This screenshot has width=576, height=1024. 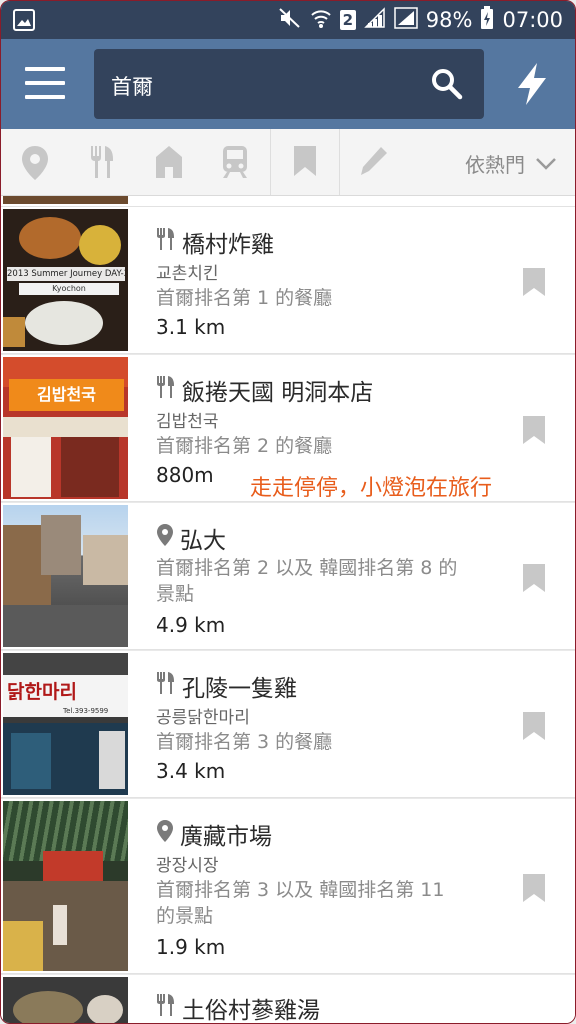 What do you see at coordinates (251, 1011) in the screenshot?
I see `item-title-text: 土俗村蔘雞湯` at bounding box center [251, 1011].